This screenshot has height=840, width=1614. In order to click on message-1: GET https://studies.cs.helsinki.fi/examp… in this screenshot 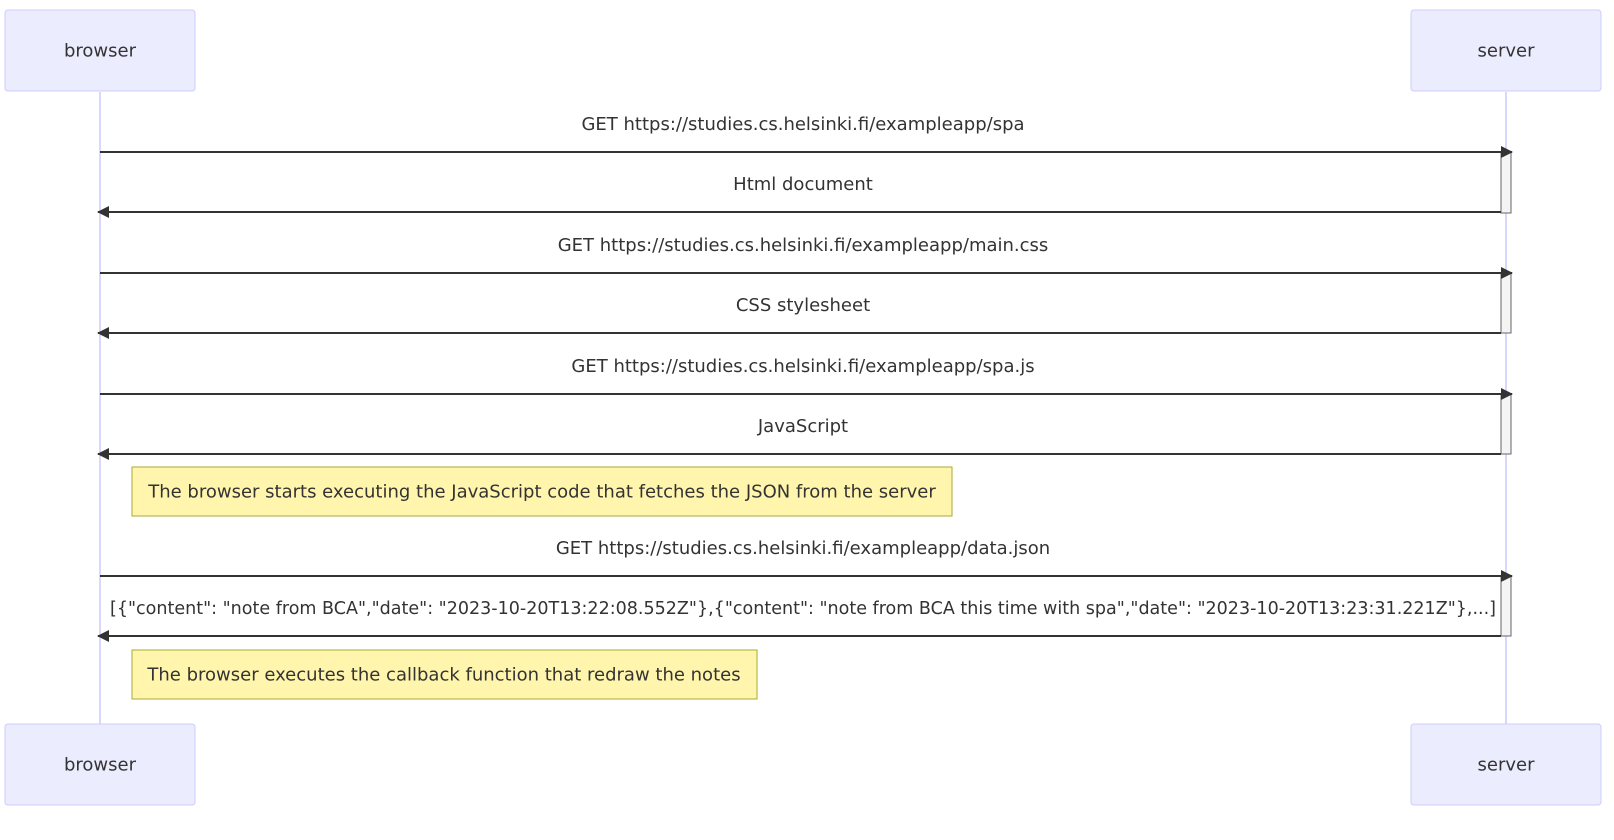, I will do `click(806, 136)`.